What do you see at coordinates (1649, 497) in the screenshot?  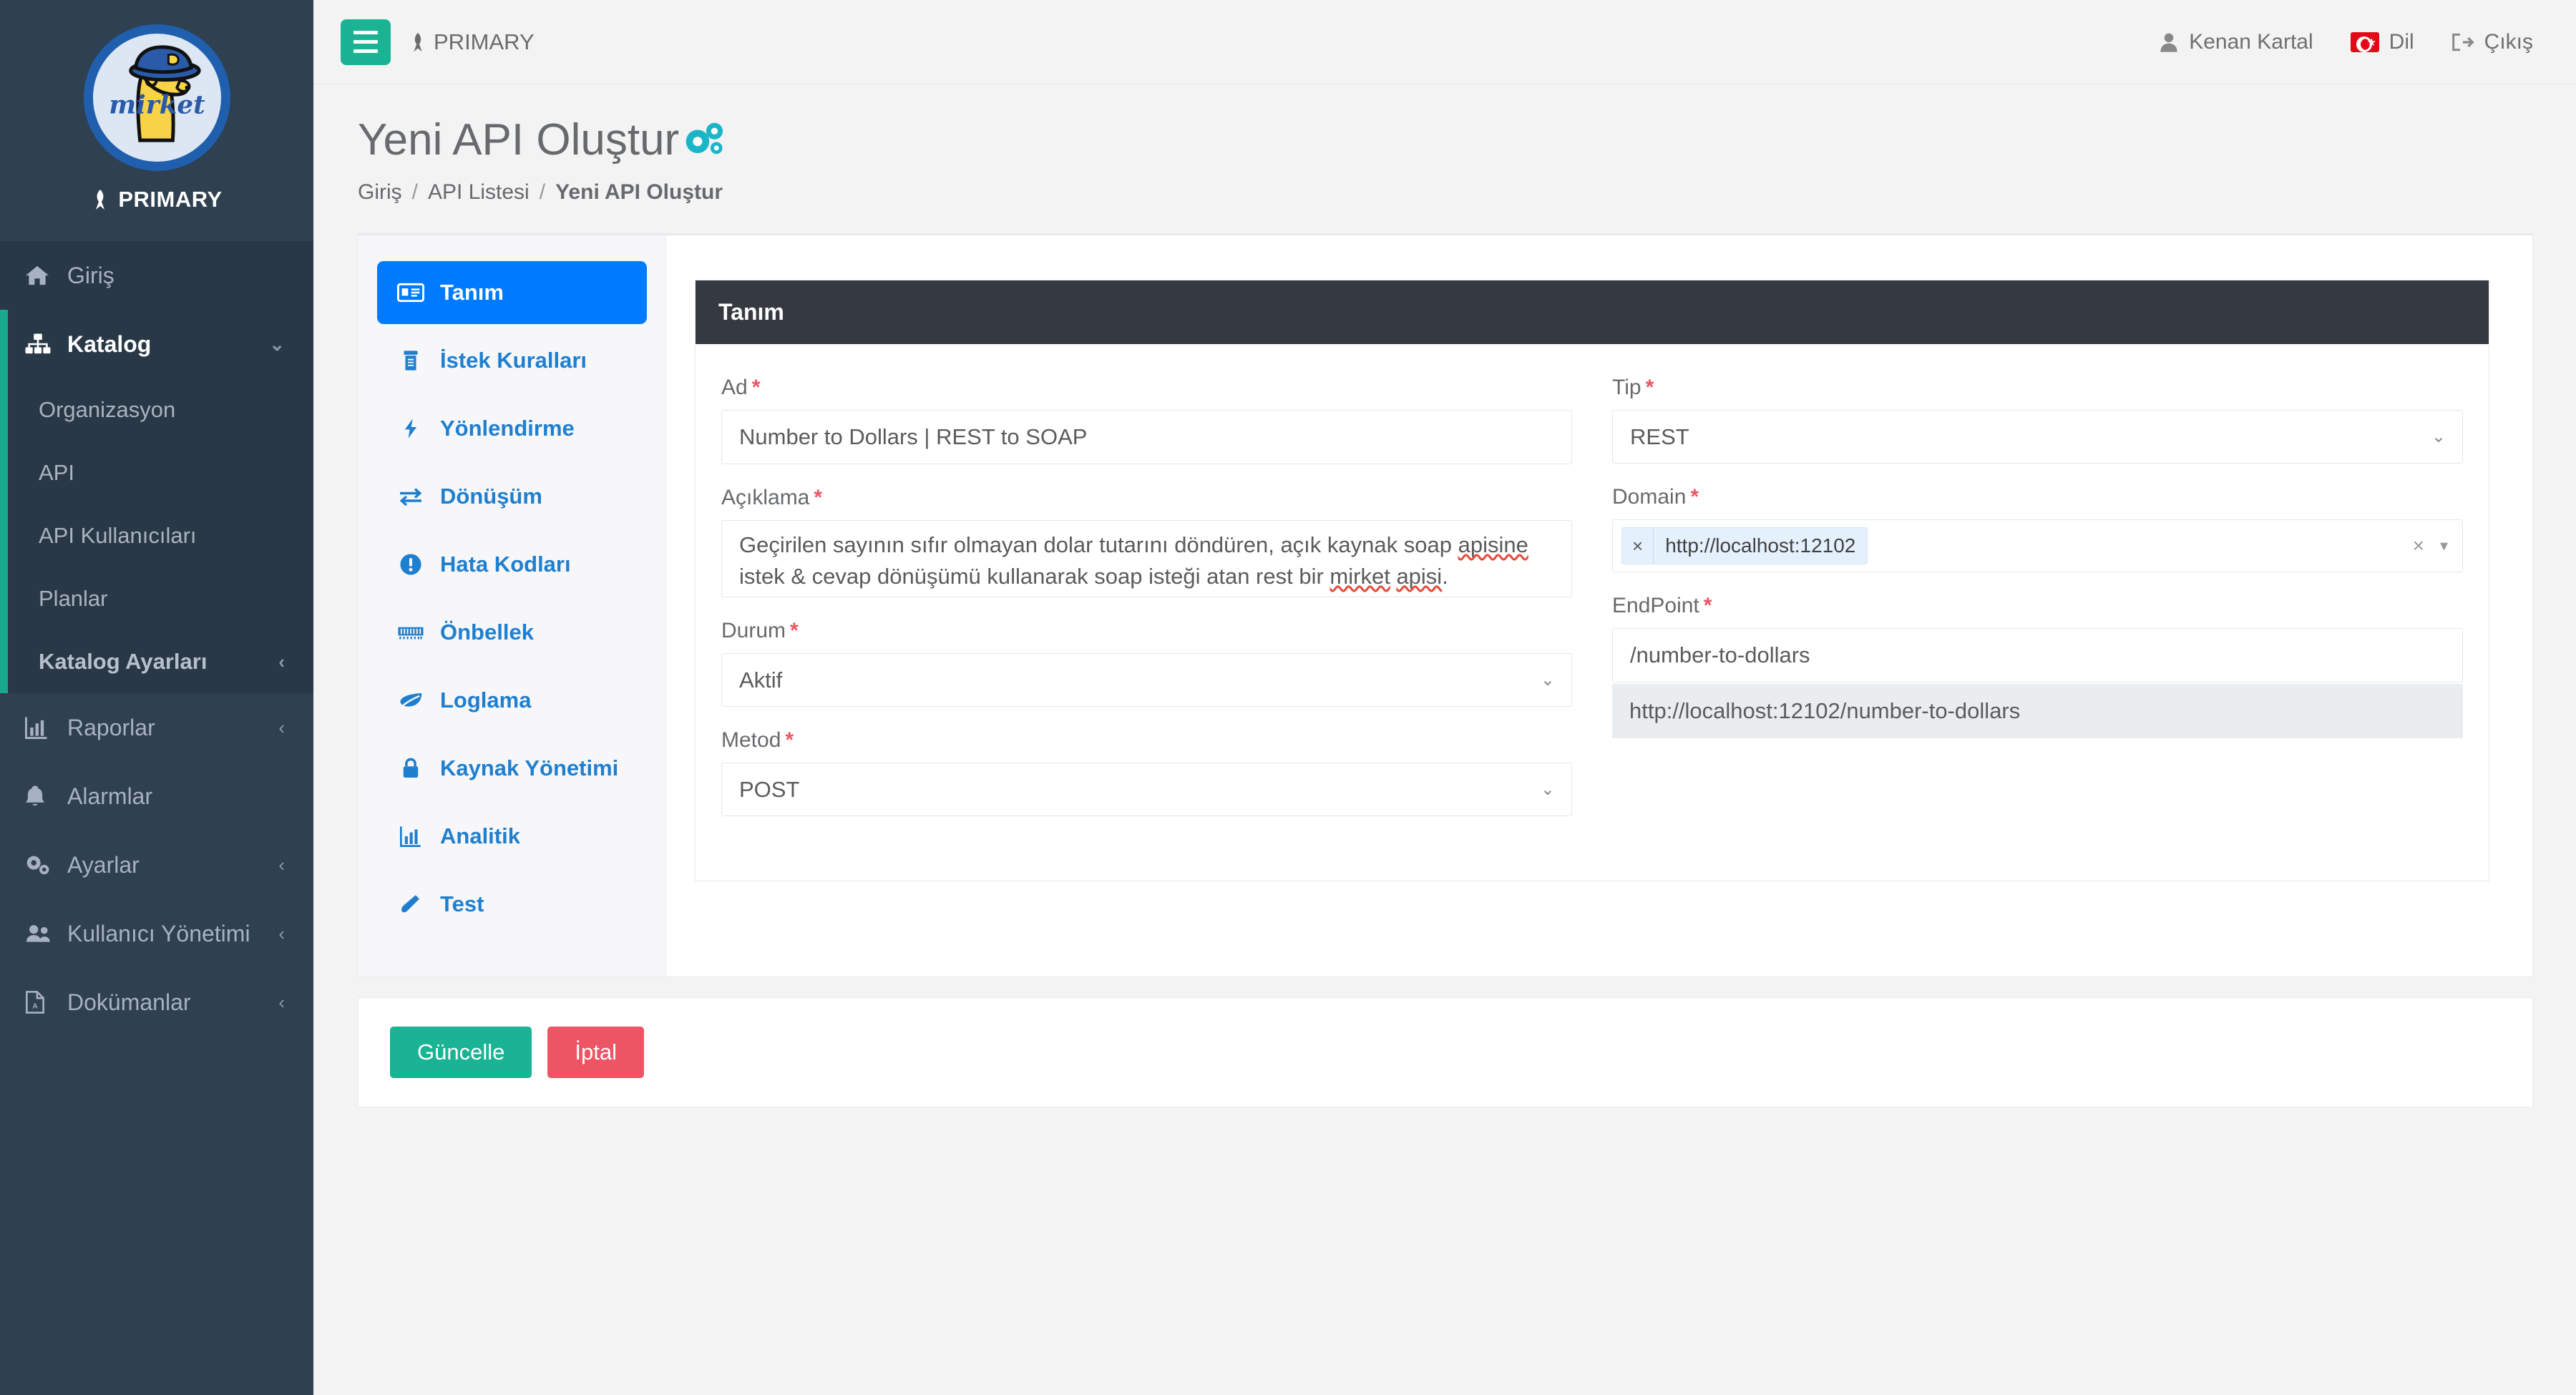 I see `domain-label-text: Domain` at bounding box center [1649, 497].